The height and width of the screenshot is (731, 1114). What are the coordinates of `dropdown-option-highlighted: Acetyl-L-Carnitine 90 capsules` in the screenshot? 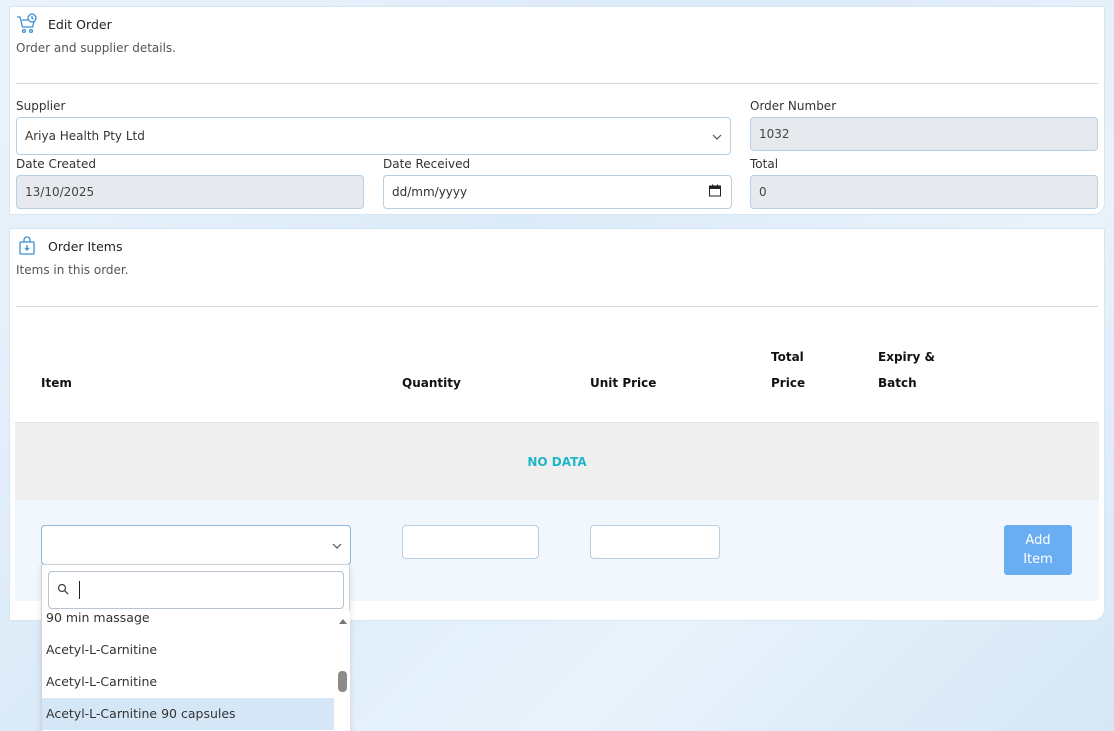 It's located at (188, 714).